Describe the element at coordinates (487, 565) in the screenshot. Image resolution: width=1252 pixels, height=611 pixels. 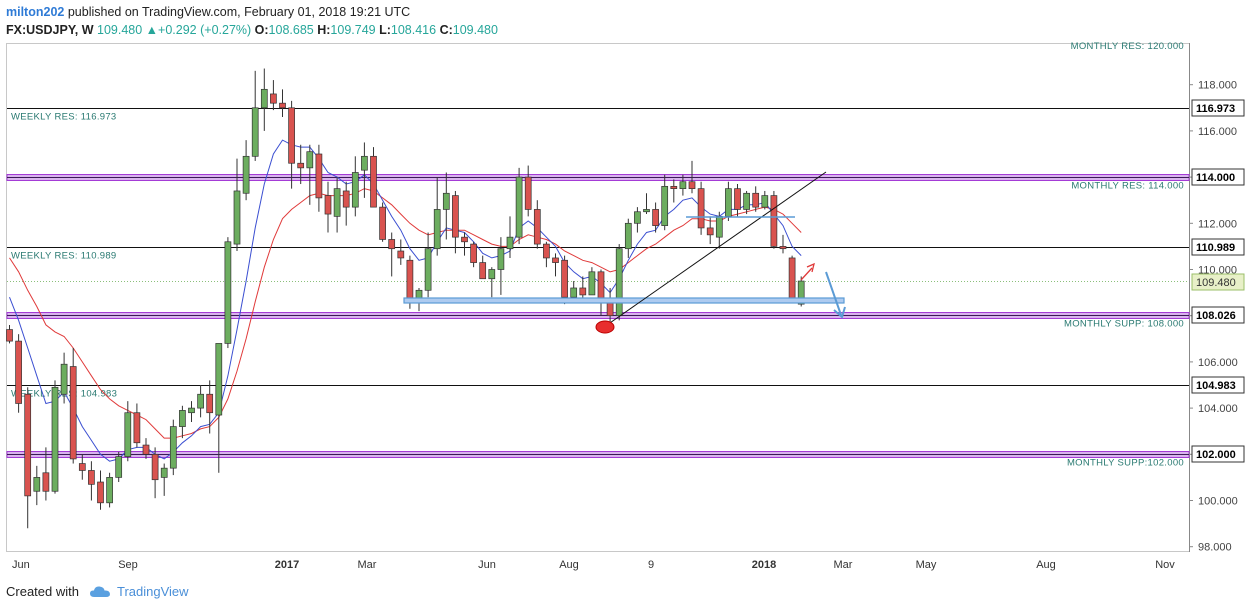
I see `x-tick-label: Jun` at that location.